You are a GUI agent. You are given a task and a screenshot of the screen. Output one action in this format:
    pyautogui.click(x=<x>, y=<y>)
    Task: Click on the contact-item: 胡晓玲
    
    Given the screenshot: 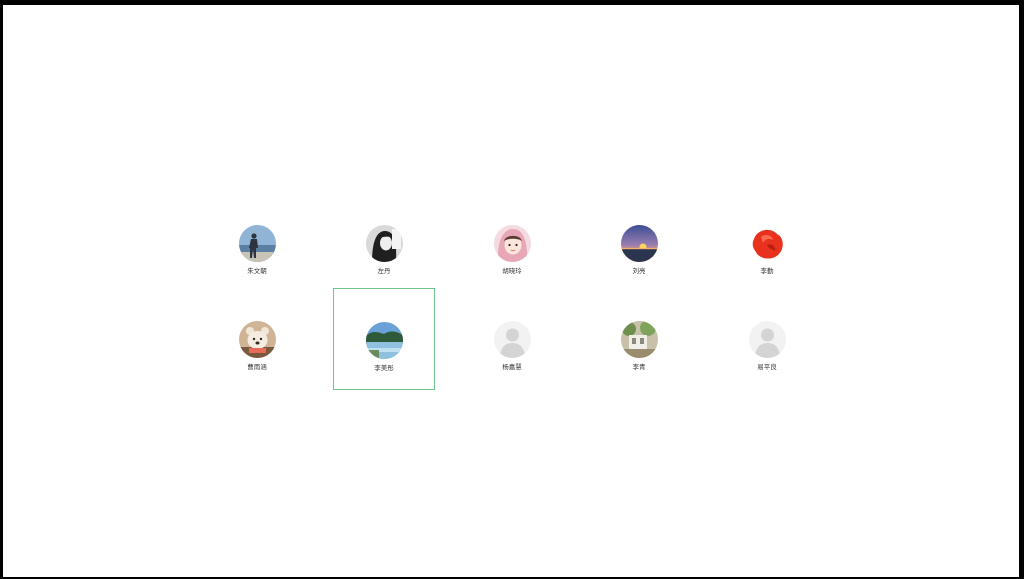 What is the action you would take?
    pyautogui.click(x=512, y=243)
    